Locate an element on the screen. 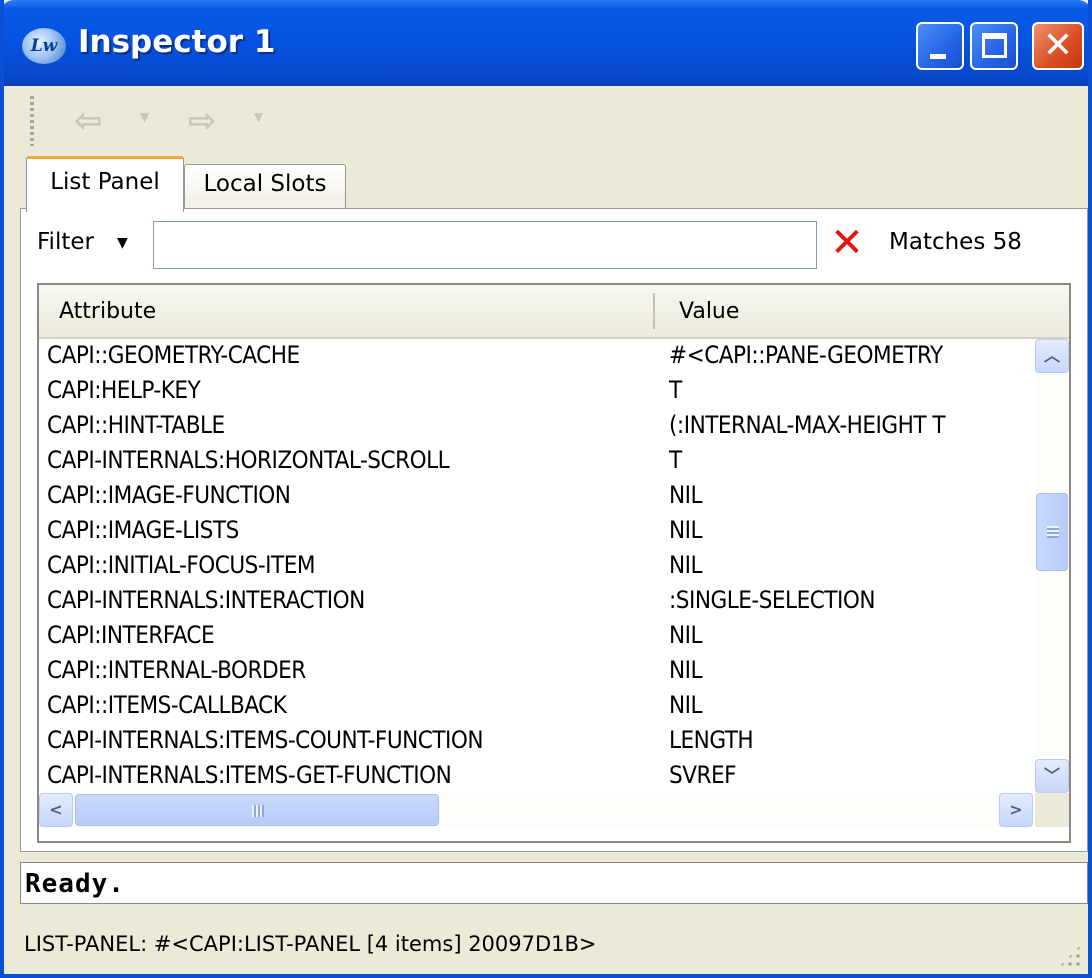  scroll-down-button: ﹀ is located at coordinates (1052, 776).